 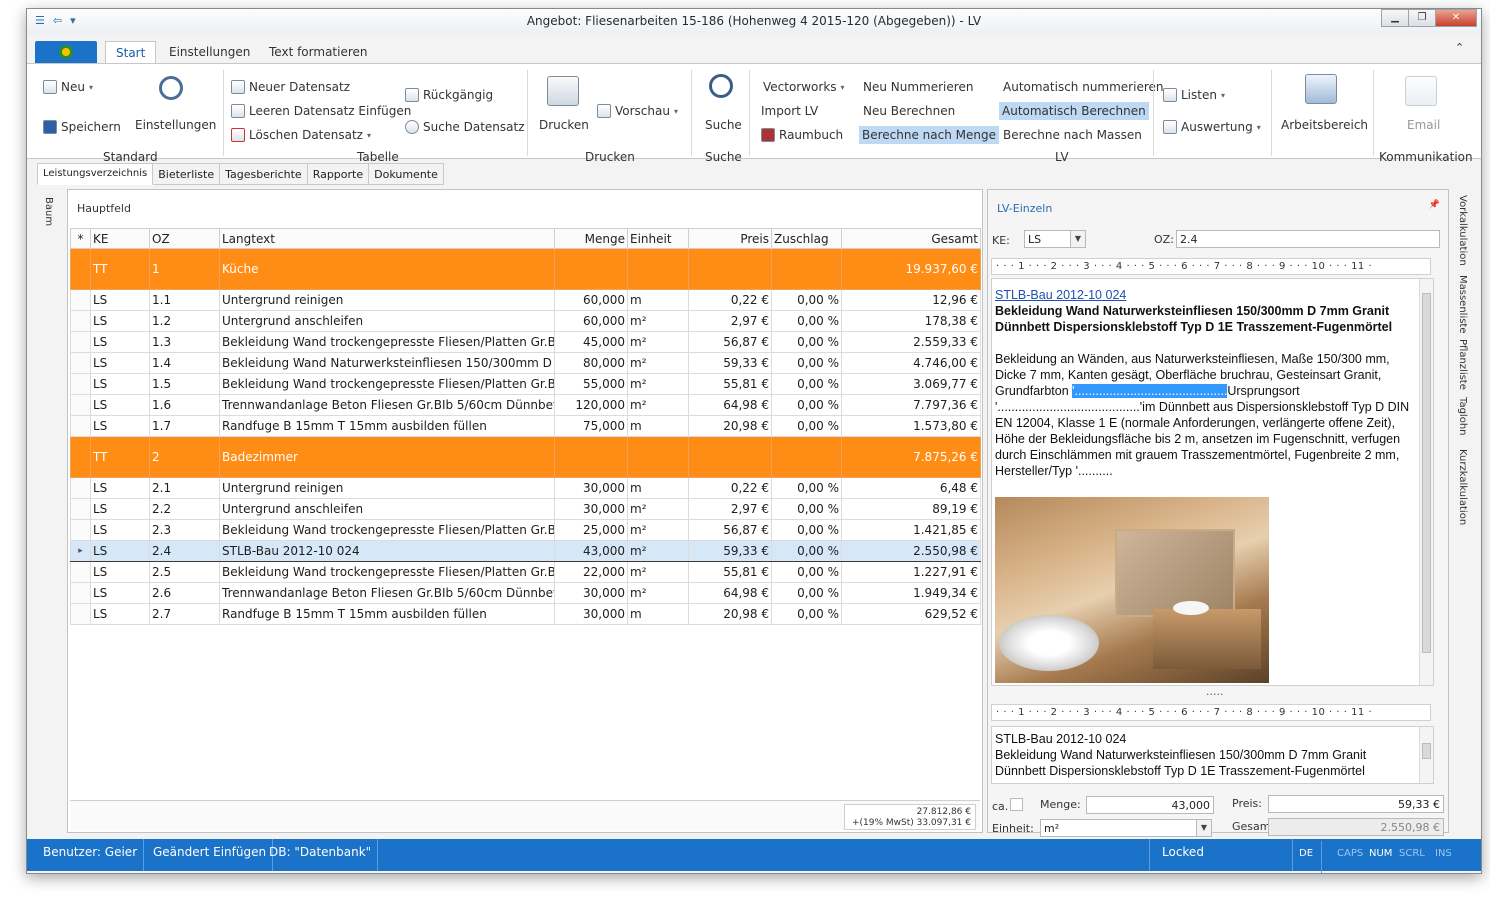 I want to click on rueckgaengig-button: Rückgängig, so click(x=449, y=95).